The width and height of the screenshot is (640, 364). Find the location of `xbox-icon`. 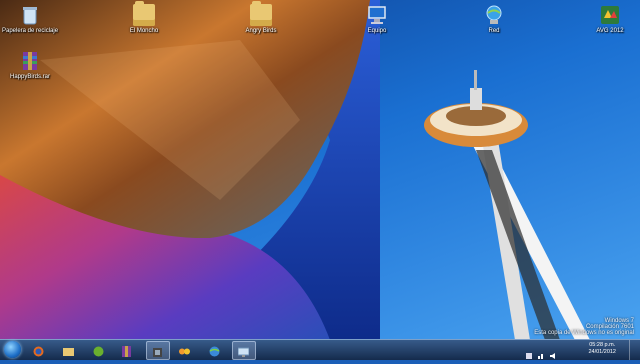

xbox-icon is located at coordinates (98, 350).